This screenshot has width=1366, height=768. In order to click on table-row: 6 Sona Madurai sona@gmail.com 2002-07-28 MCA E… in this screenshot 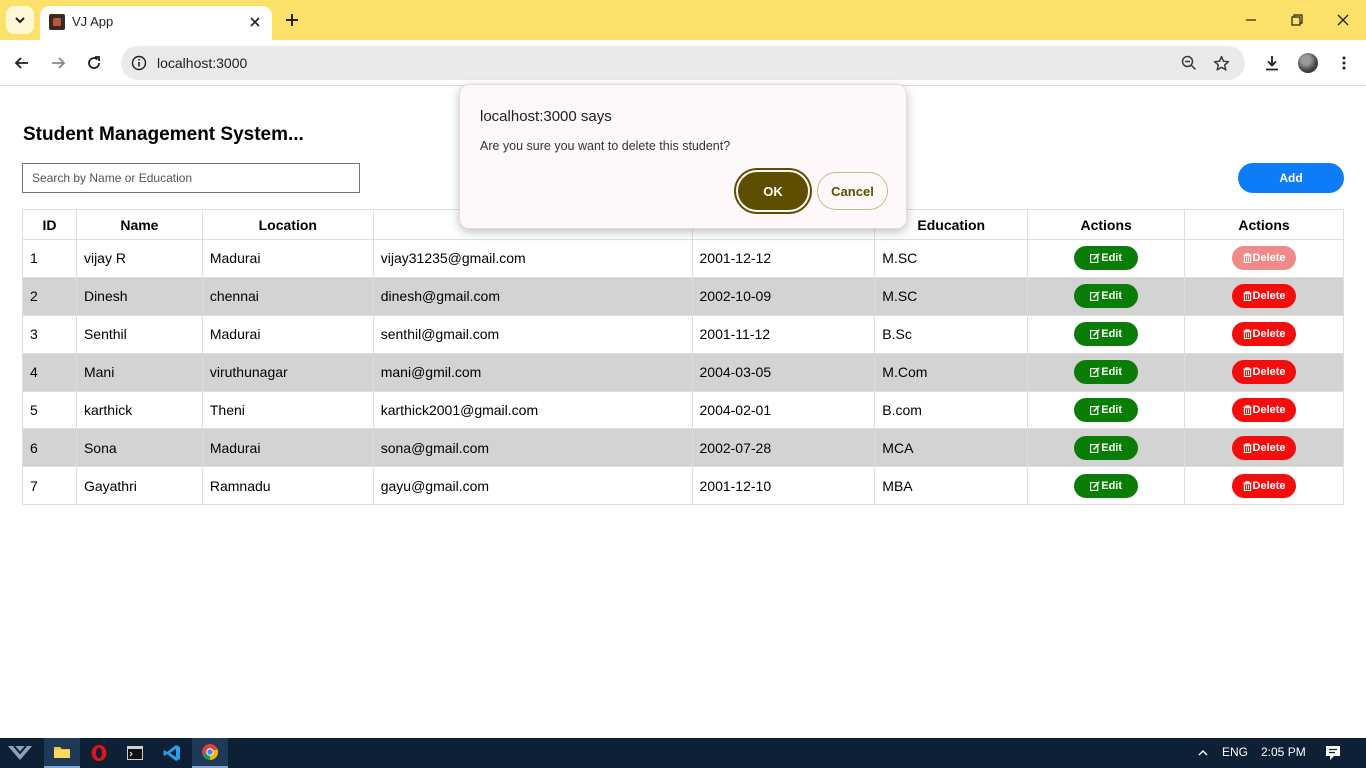, I will do `click(683, 448)`.